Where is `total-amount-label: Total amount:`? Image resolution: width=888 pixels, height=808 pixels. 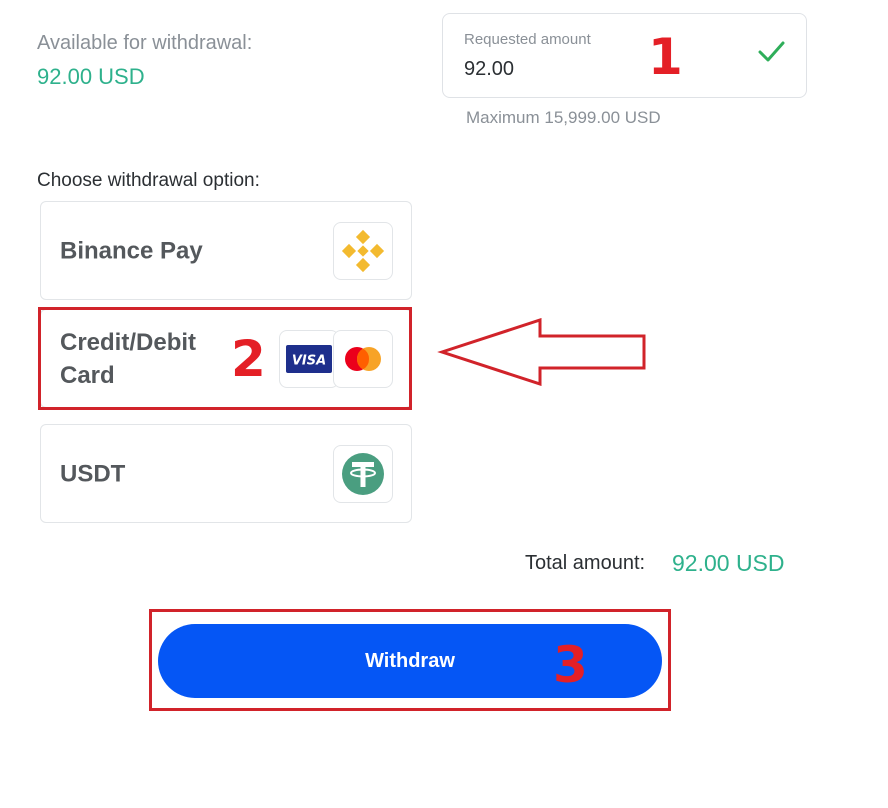
total-amount-label: Total amount: is located at coordinates (585, 563).